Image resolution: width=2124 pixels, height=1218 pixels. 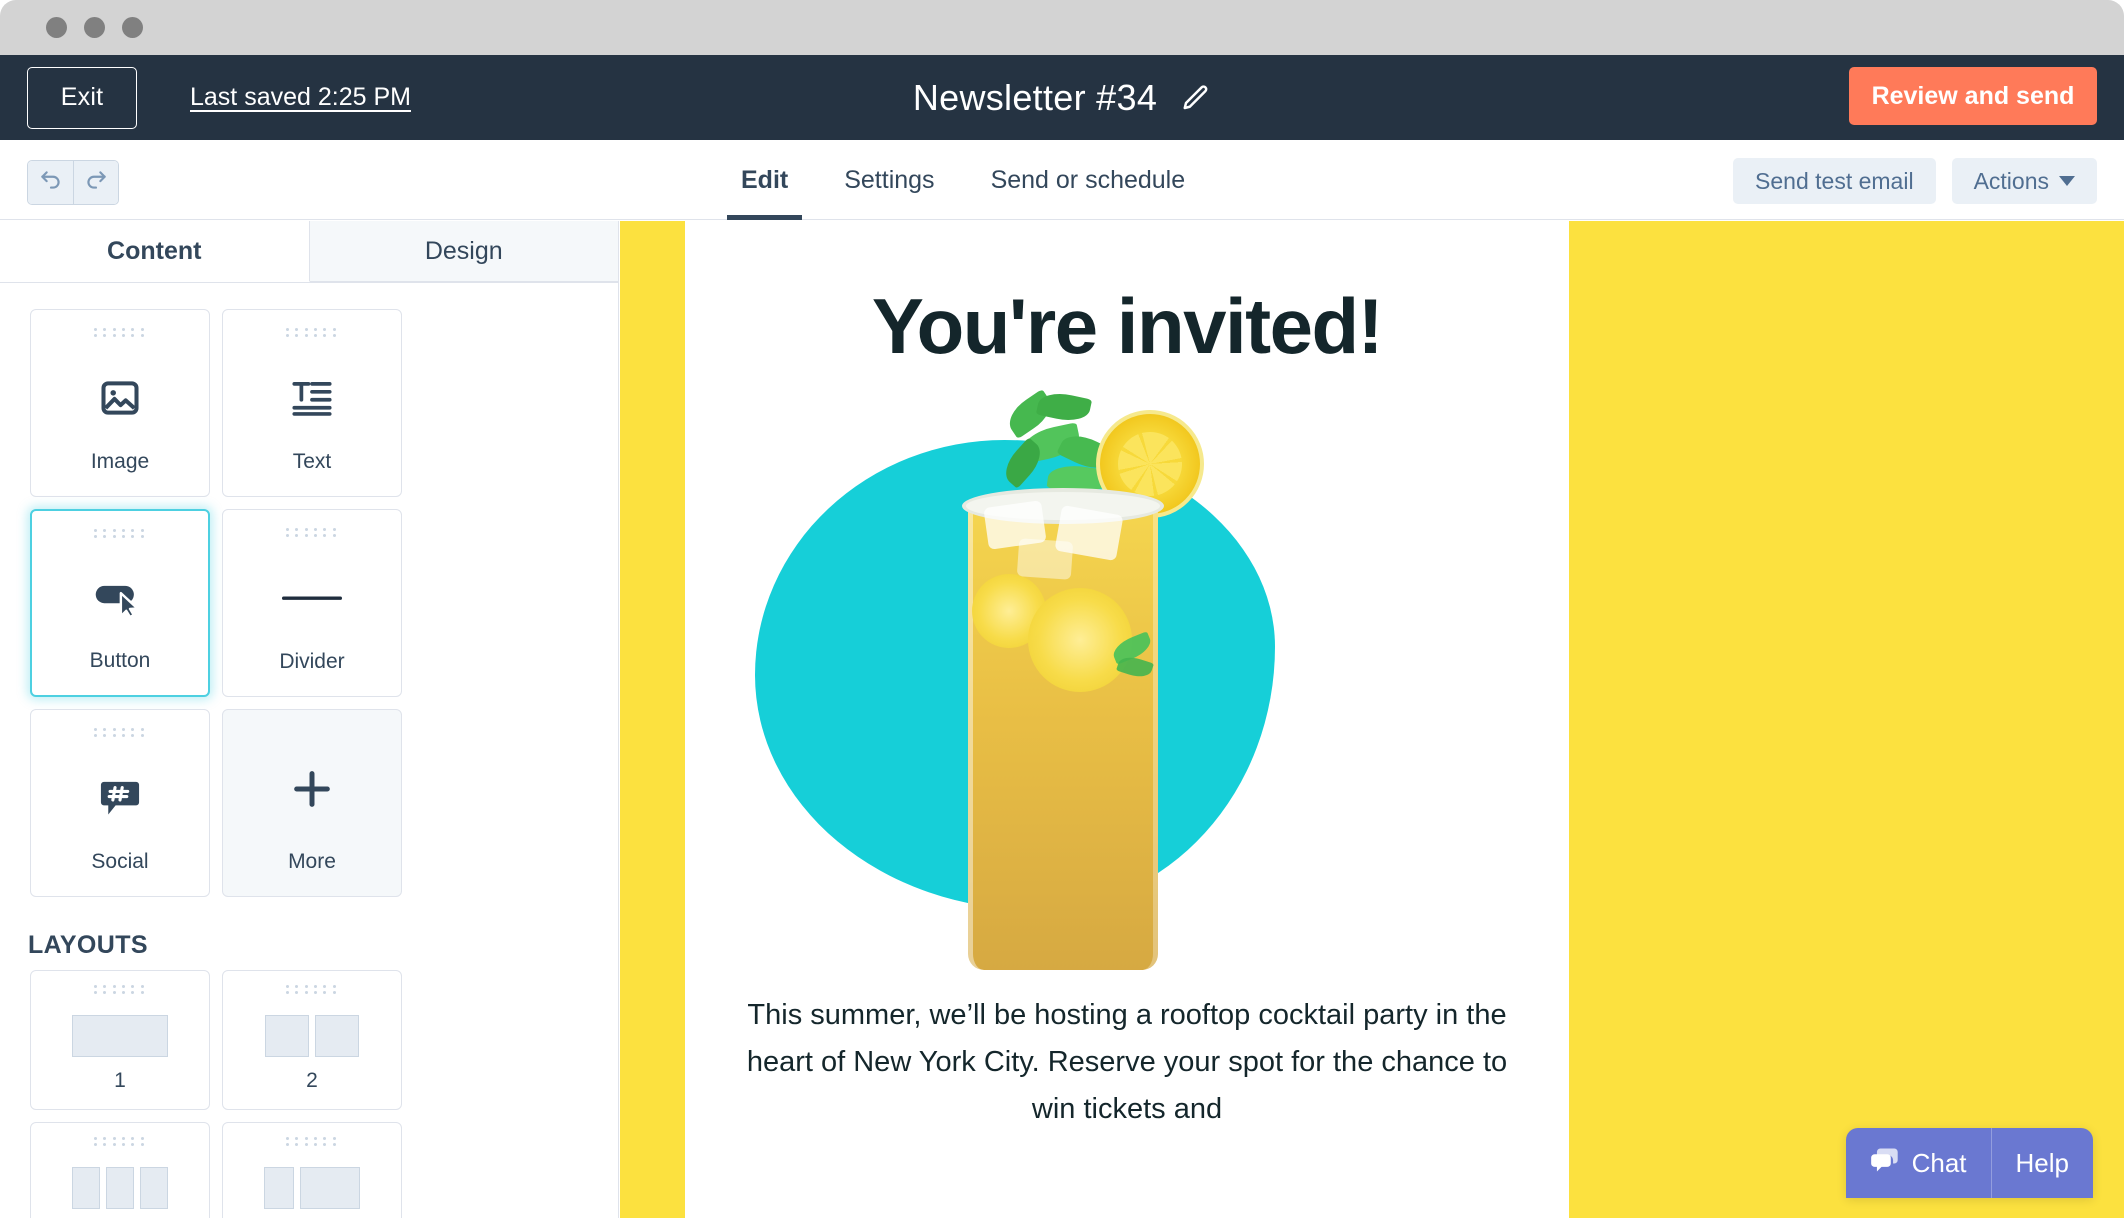 I want to click on editor-tabs: Edit Settings Send or schedule, so click(x=963, y=180).